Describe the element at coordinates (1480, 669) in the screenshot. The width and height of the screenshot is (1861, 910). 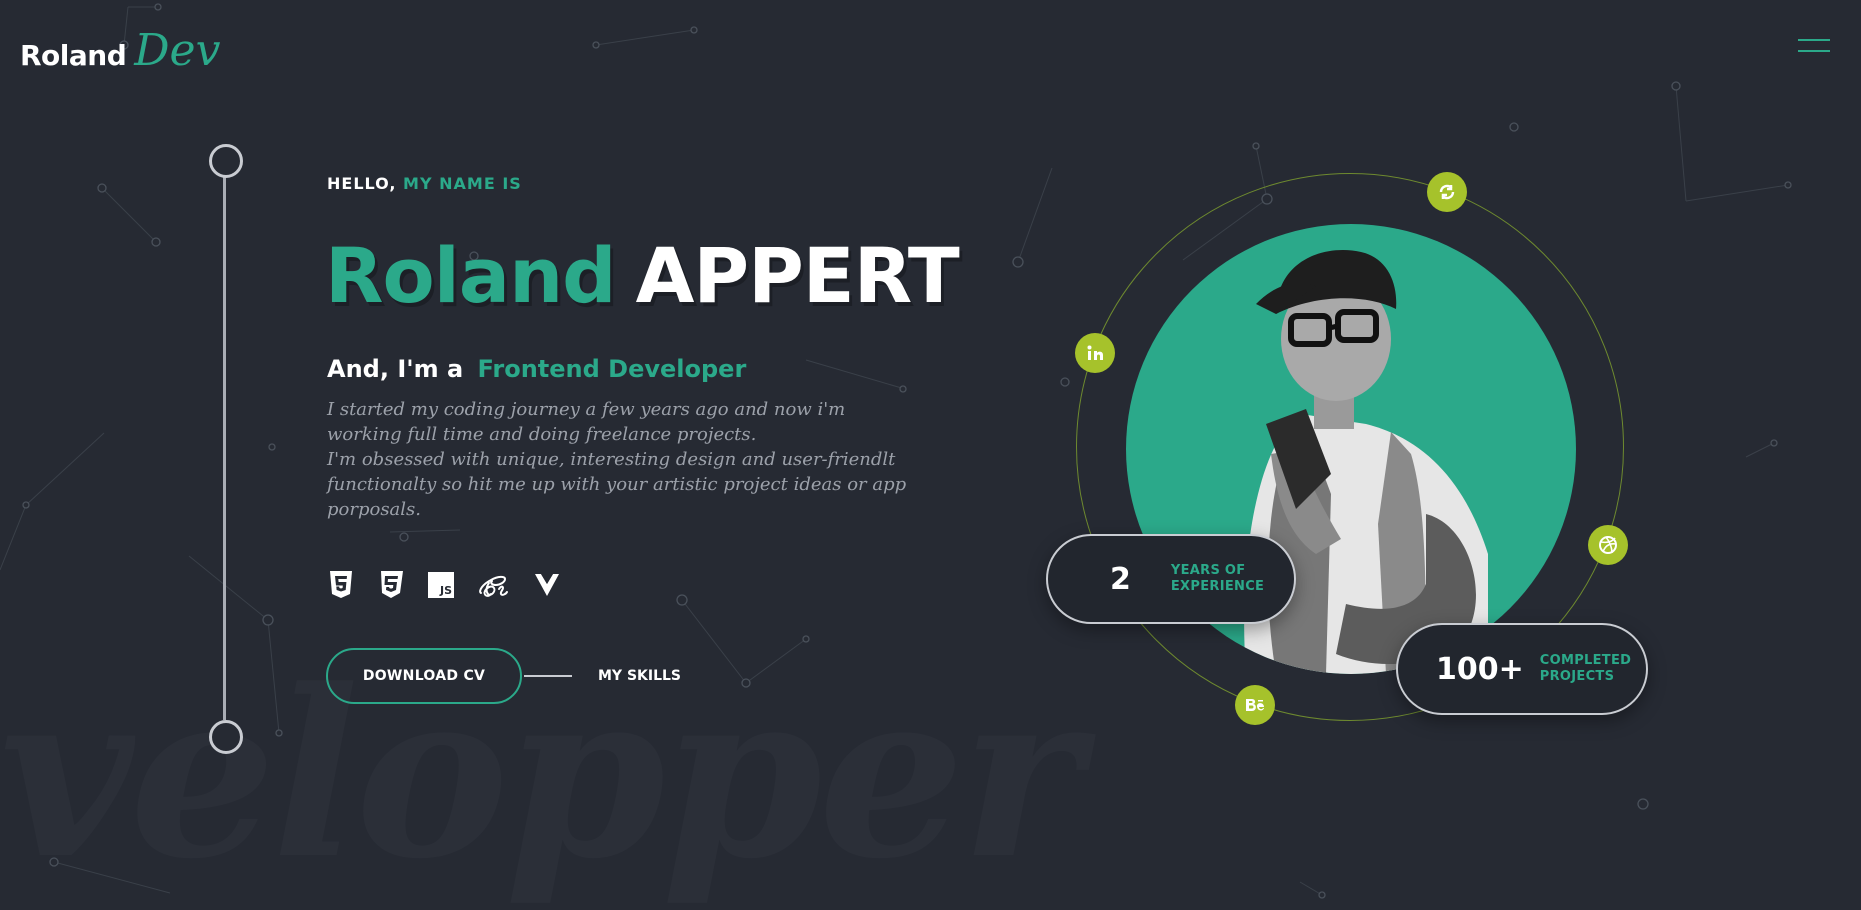
I see `projects-value: 100+` at that location.